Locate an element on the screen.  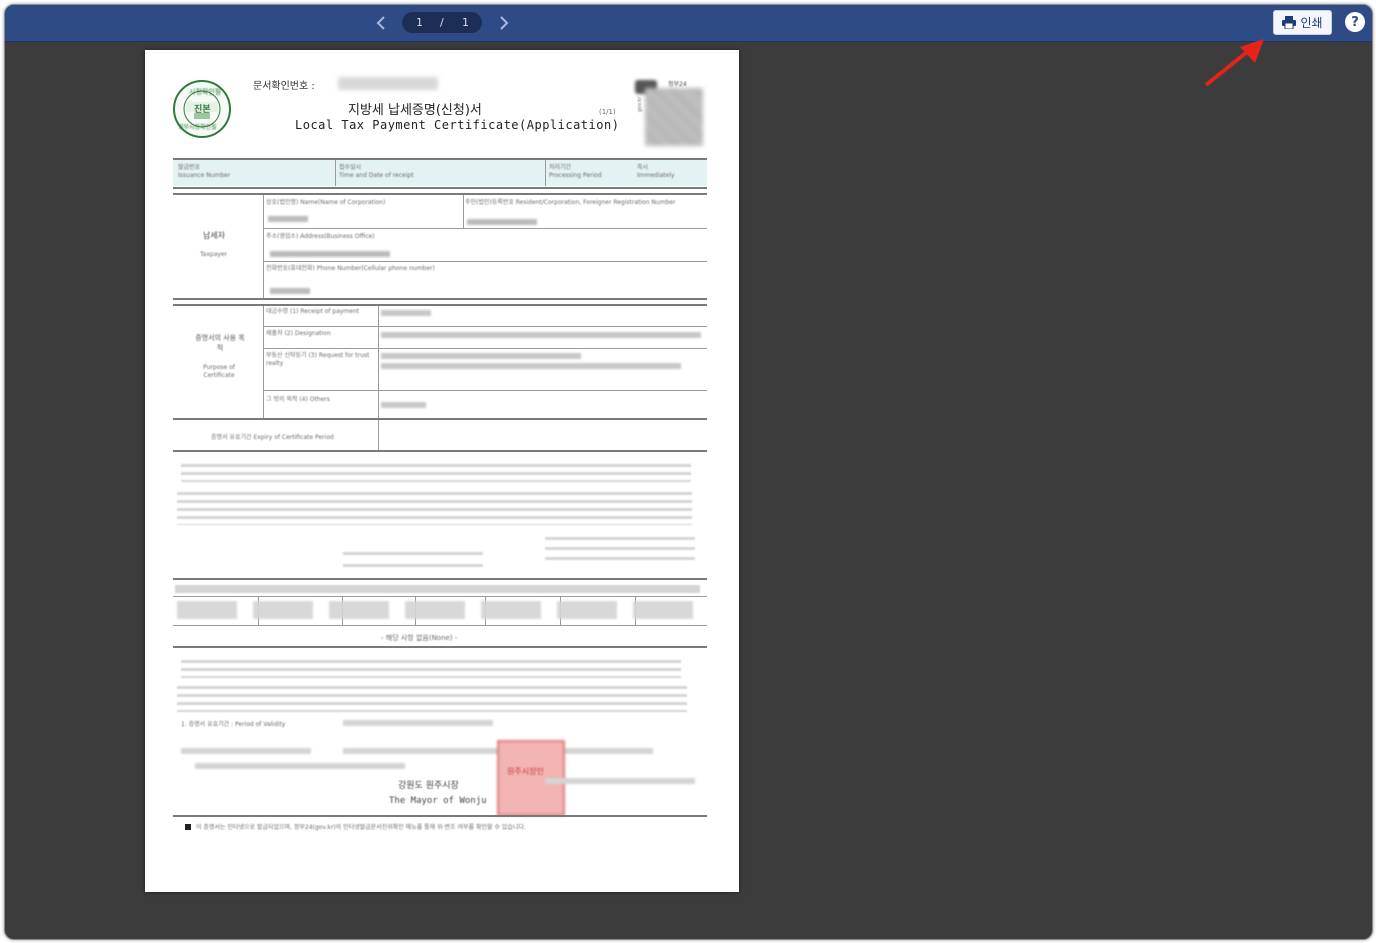
issue-date is located at coordinates (620, 781).